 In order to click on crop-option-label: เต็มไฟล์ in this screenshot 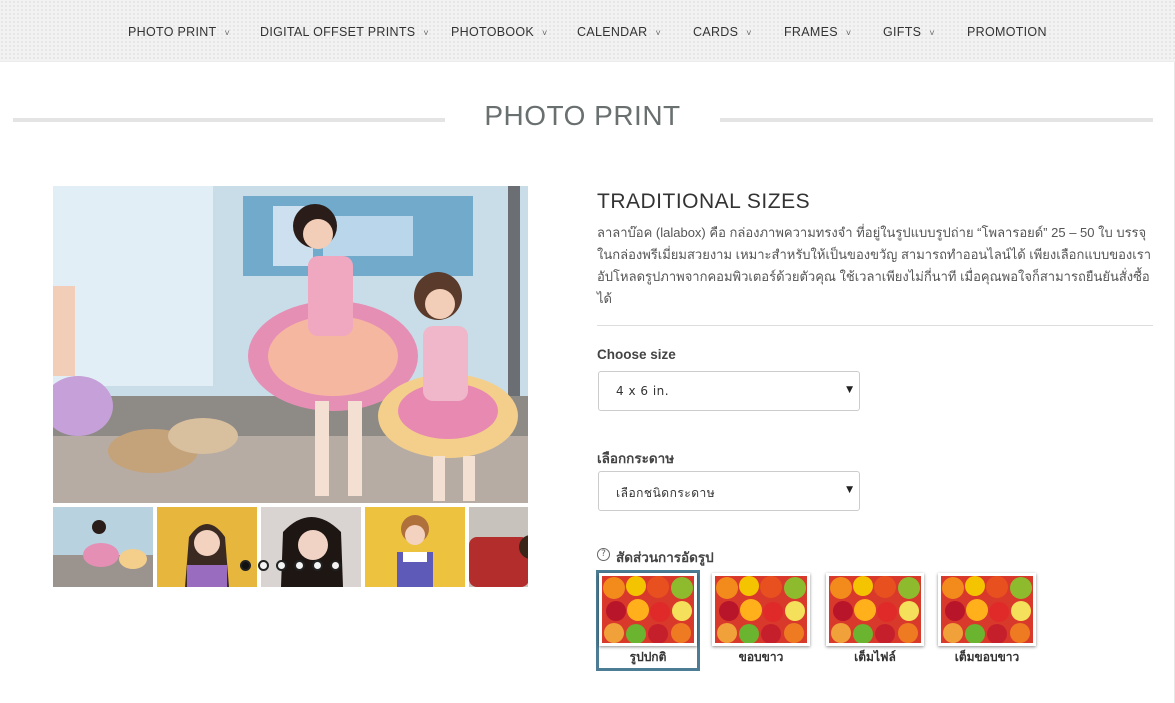, I will do `click(875, 657)`.